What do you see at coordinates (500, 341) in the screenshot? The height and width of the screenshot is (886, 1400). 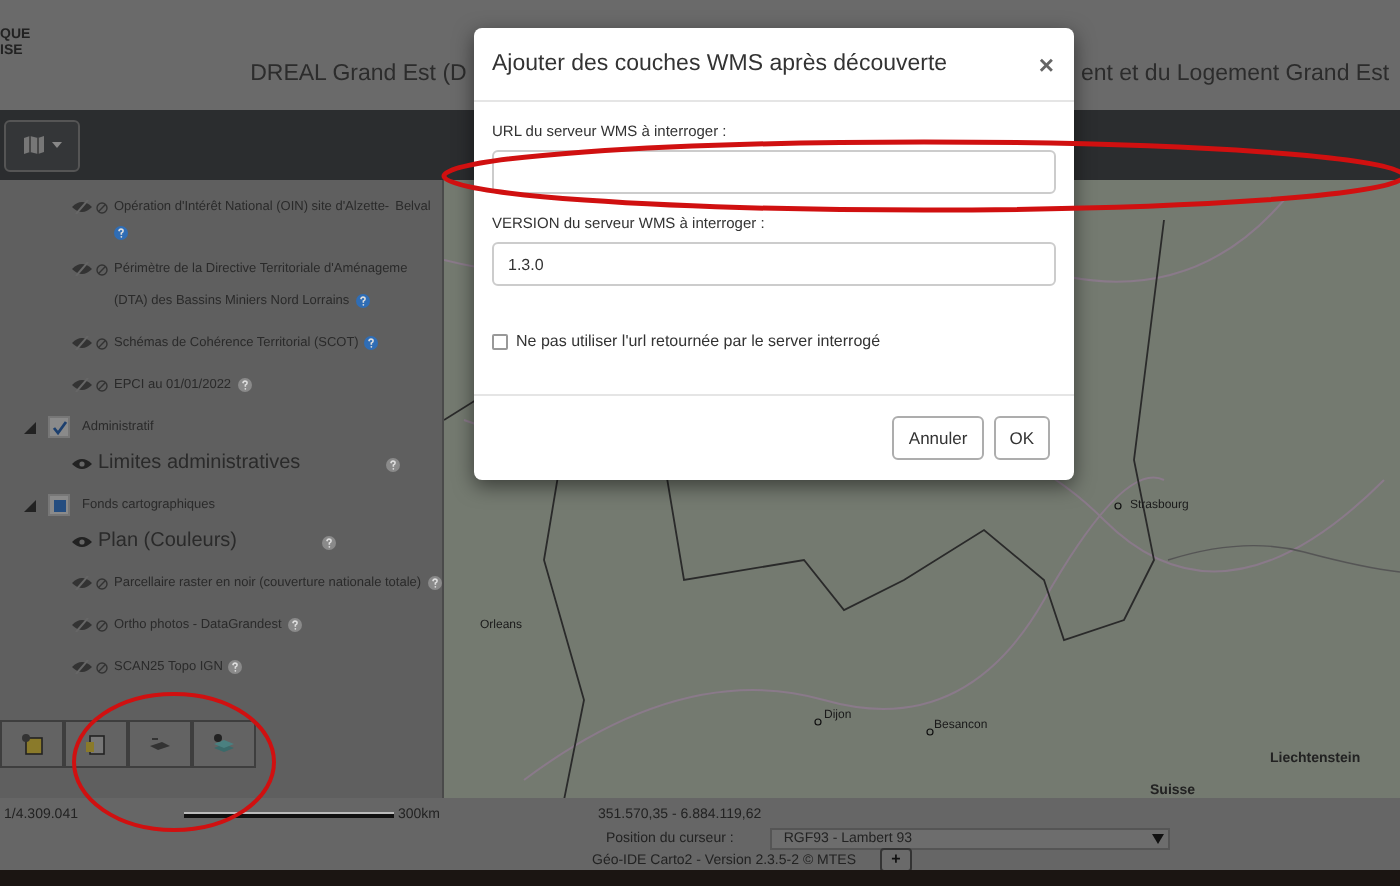 I see `checkbox` at bounding box center [500, 341].